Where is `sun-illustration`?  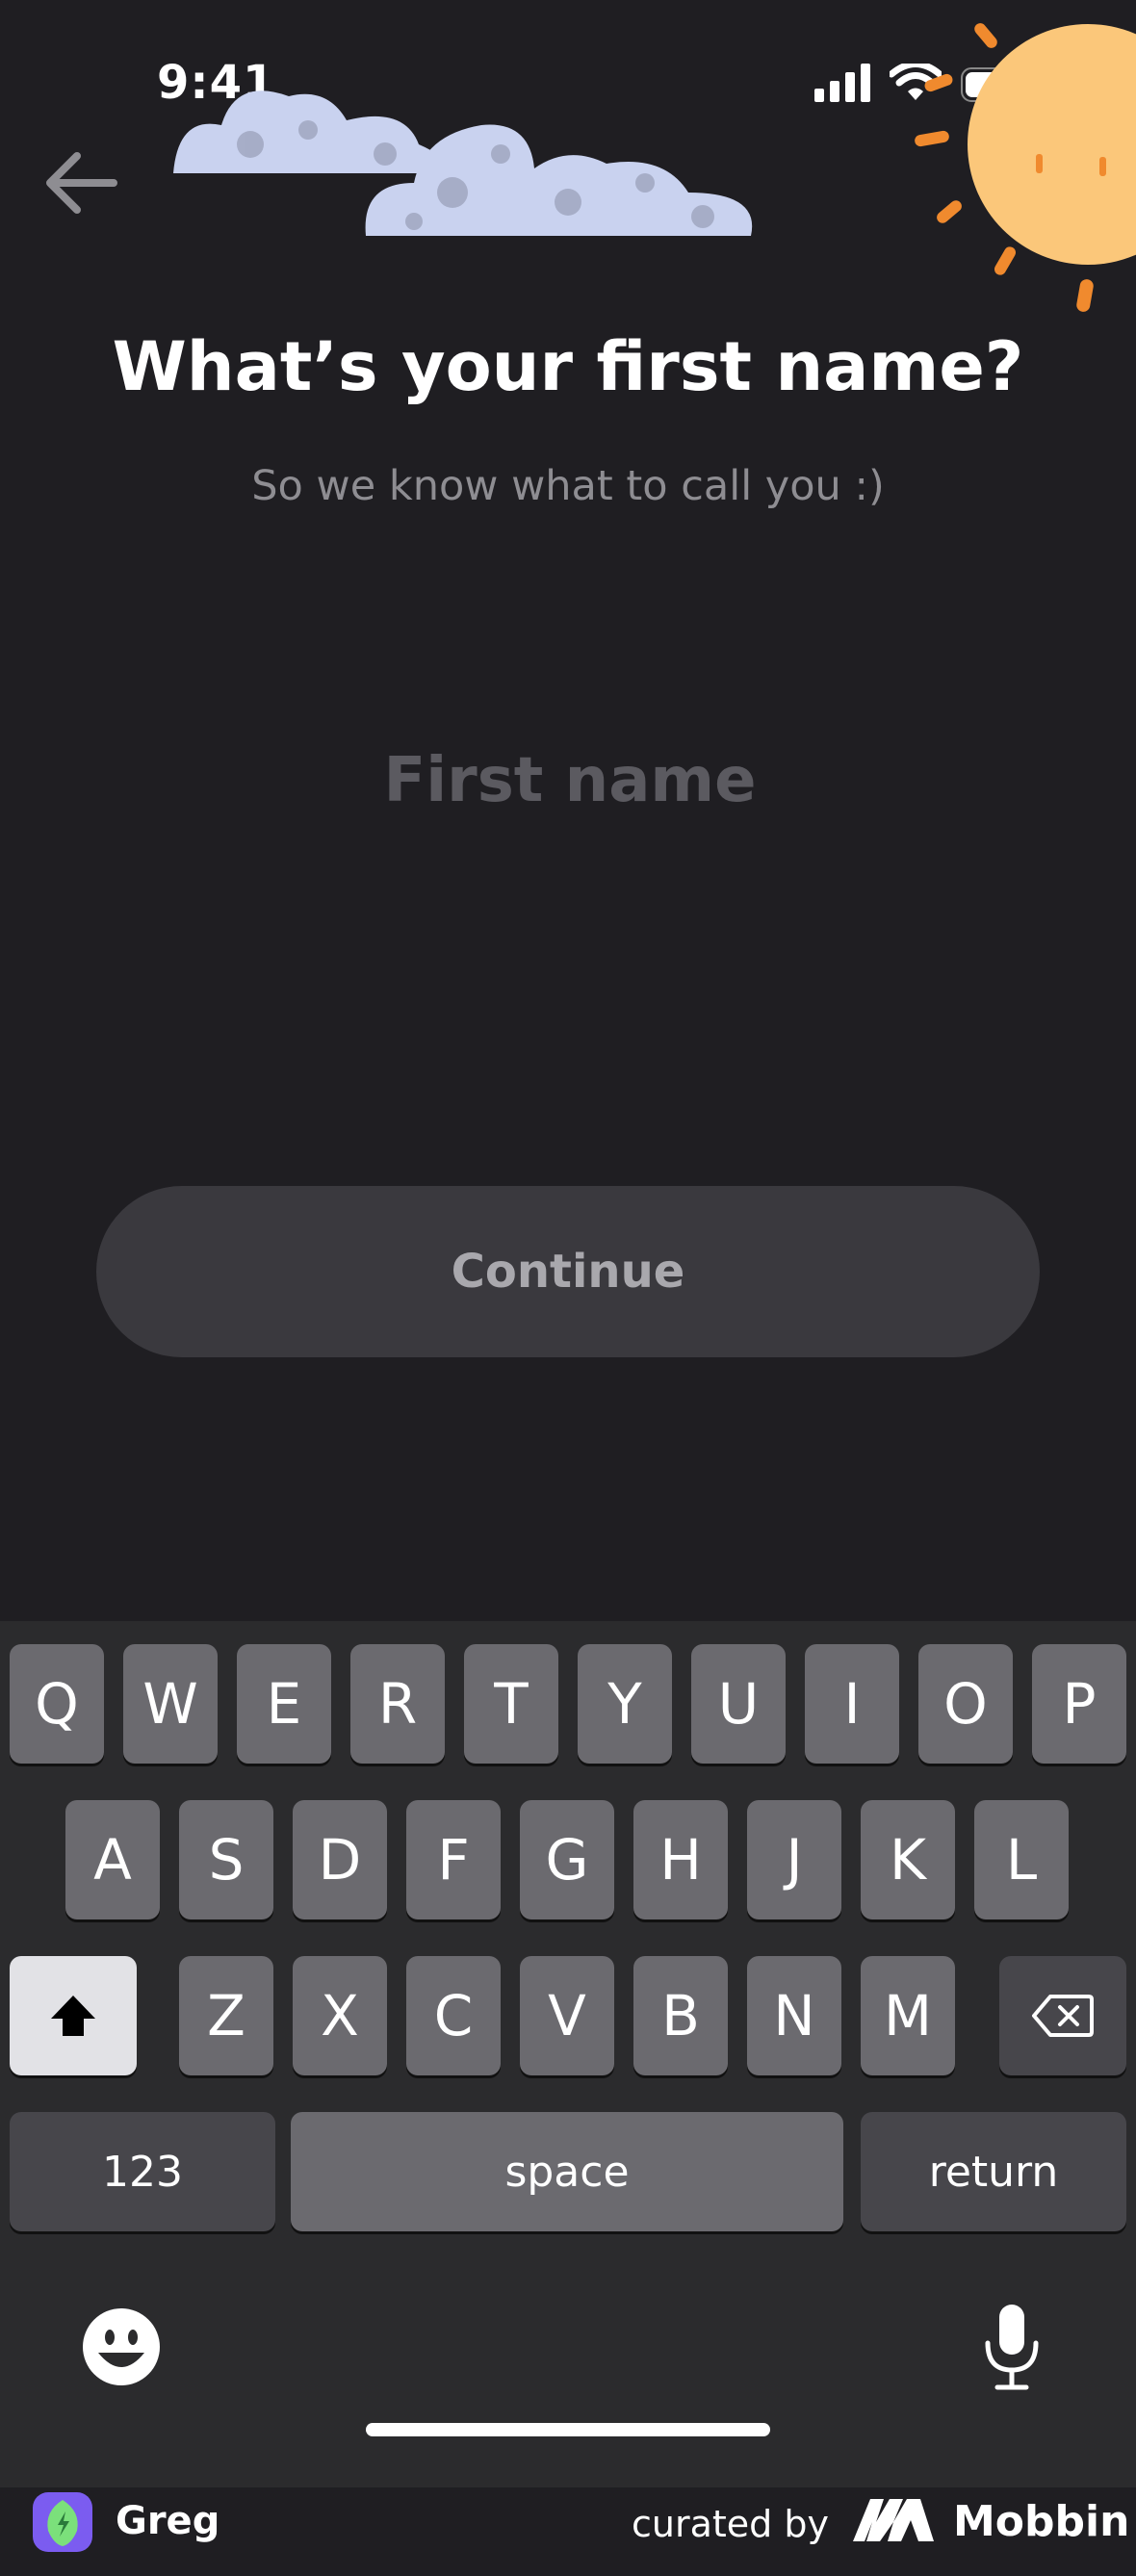
sun-illustration is located at coordinates (1025, 168).